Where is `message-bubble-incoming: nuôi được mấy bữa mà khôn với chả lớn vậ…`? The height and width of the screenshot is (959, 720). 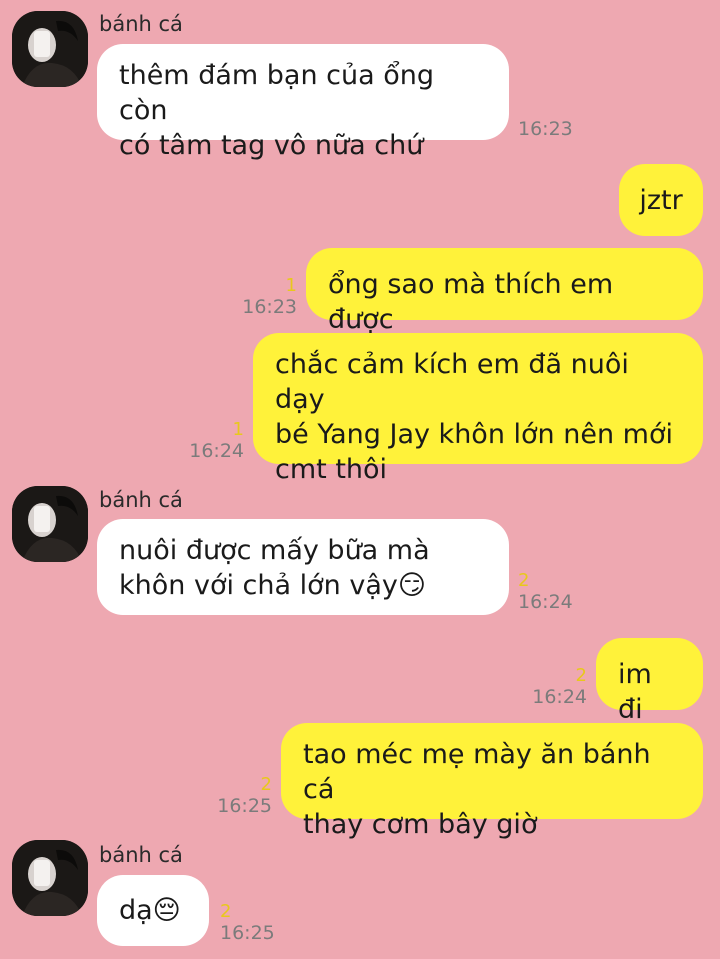 message-bubble-incoming: nuôi được mấy bữa mà khôn với chả lớn vậ… is located at coordinates (303, 567).